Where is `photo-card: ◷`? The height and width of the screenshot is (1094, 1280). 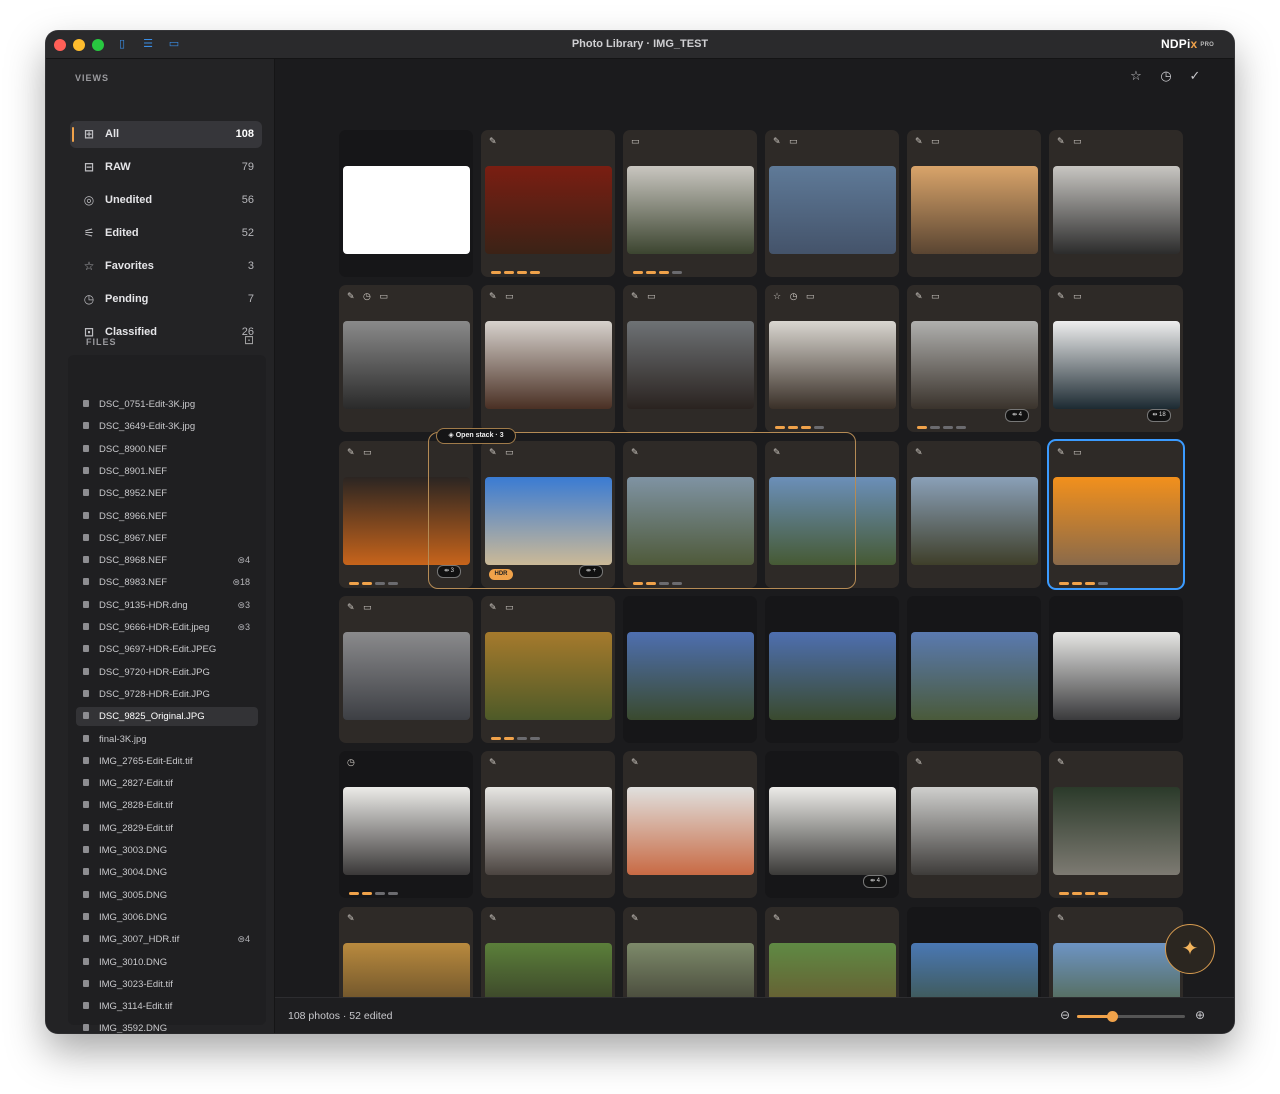 photo-card: ◷ is located at coordinates (406, 825).